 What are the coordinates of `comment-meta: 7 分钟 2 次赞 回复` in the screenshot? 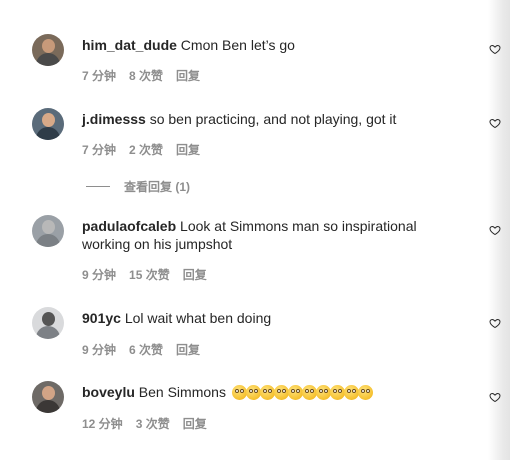 It's located at (141, 150).